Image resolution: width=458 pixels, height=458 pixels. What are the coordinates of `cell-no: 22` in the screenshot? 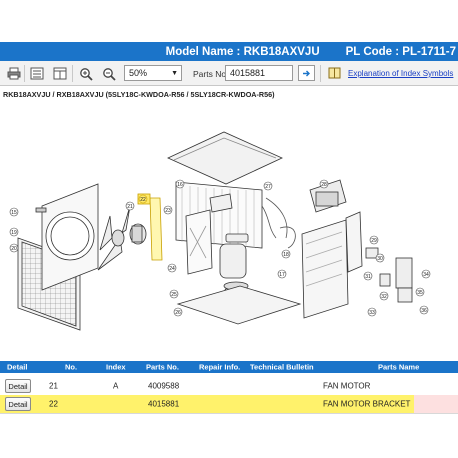 It's located at (53, 404).